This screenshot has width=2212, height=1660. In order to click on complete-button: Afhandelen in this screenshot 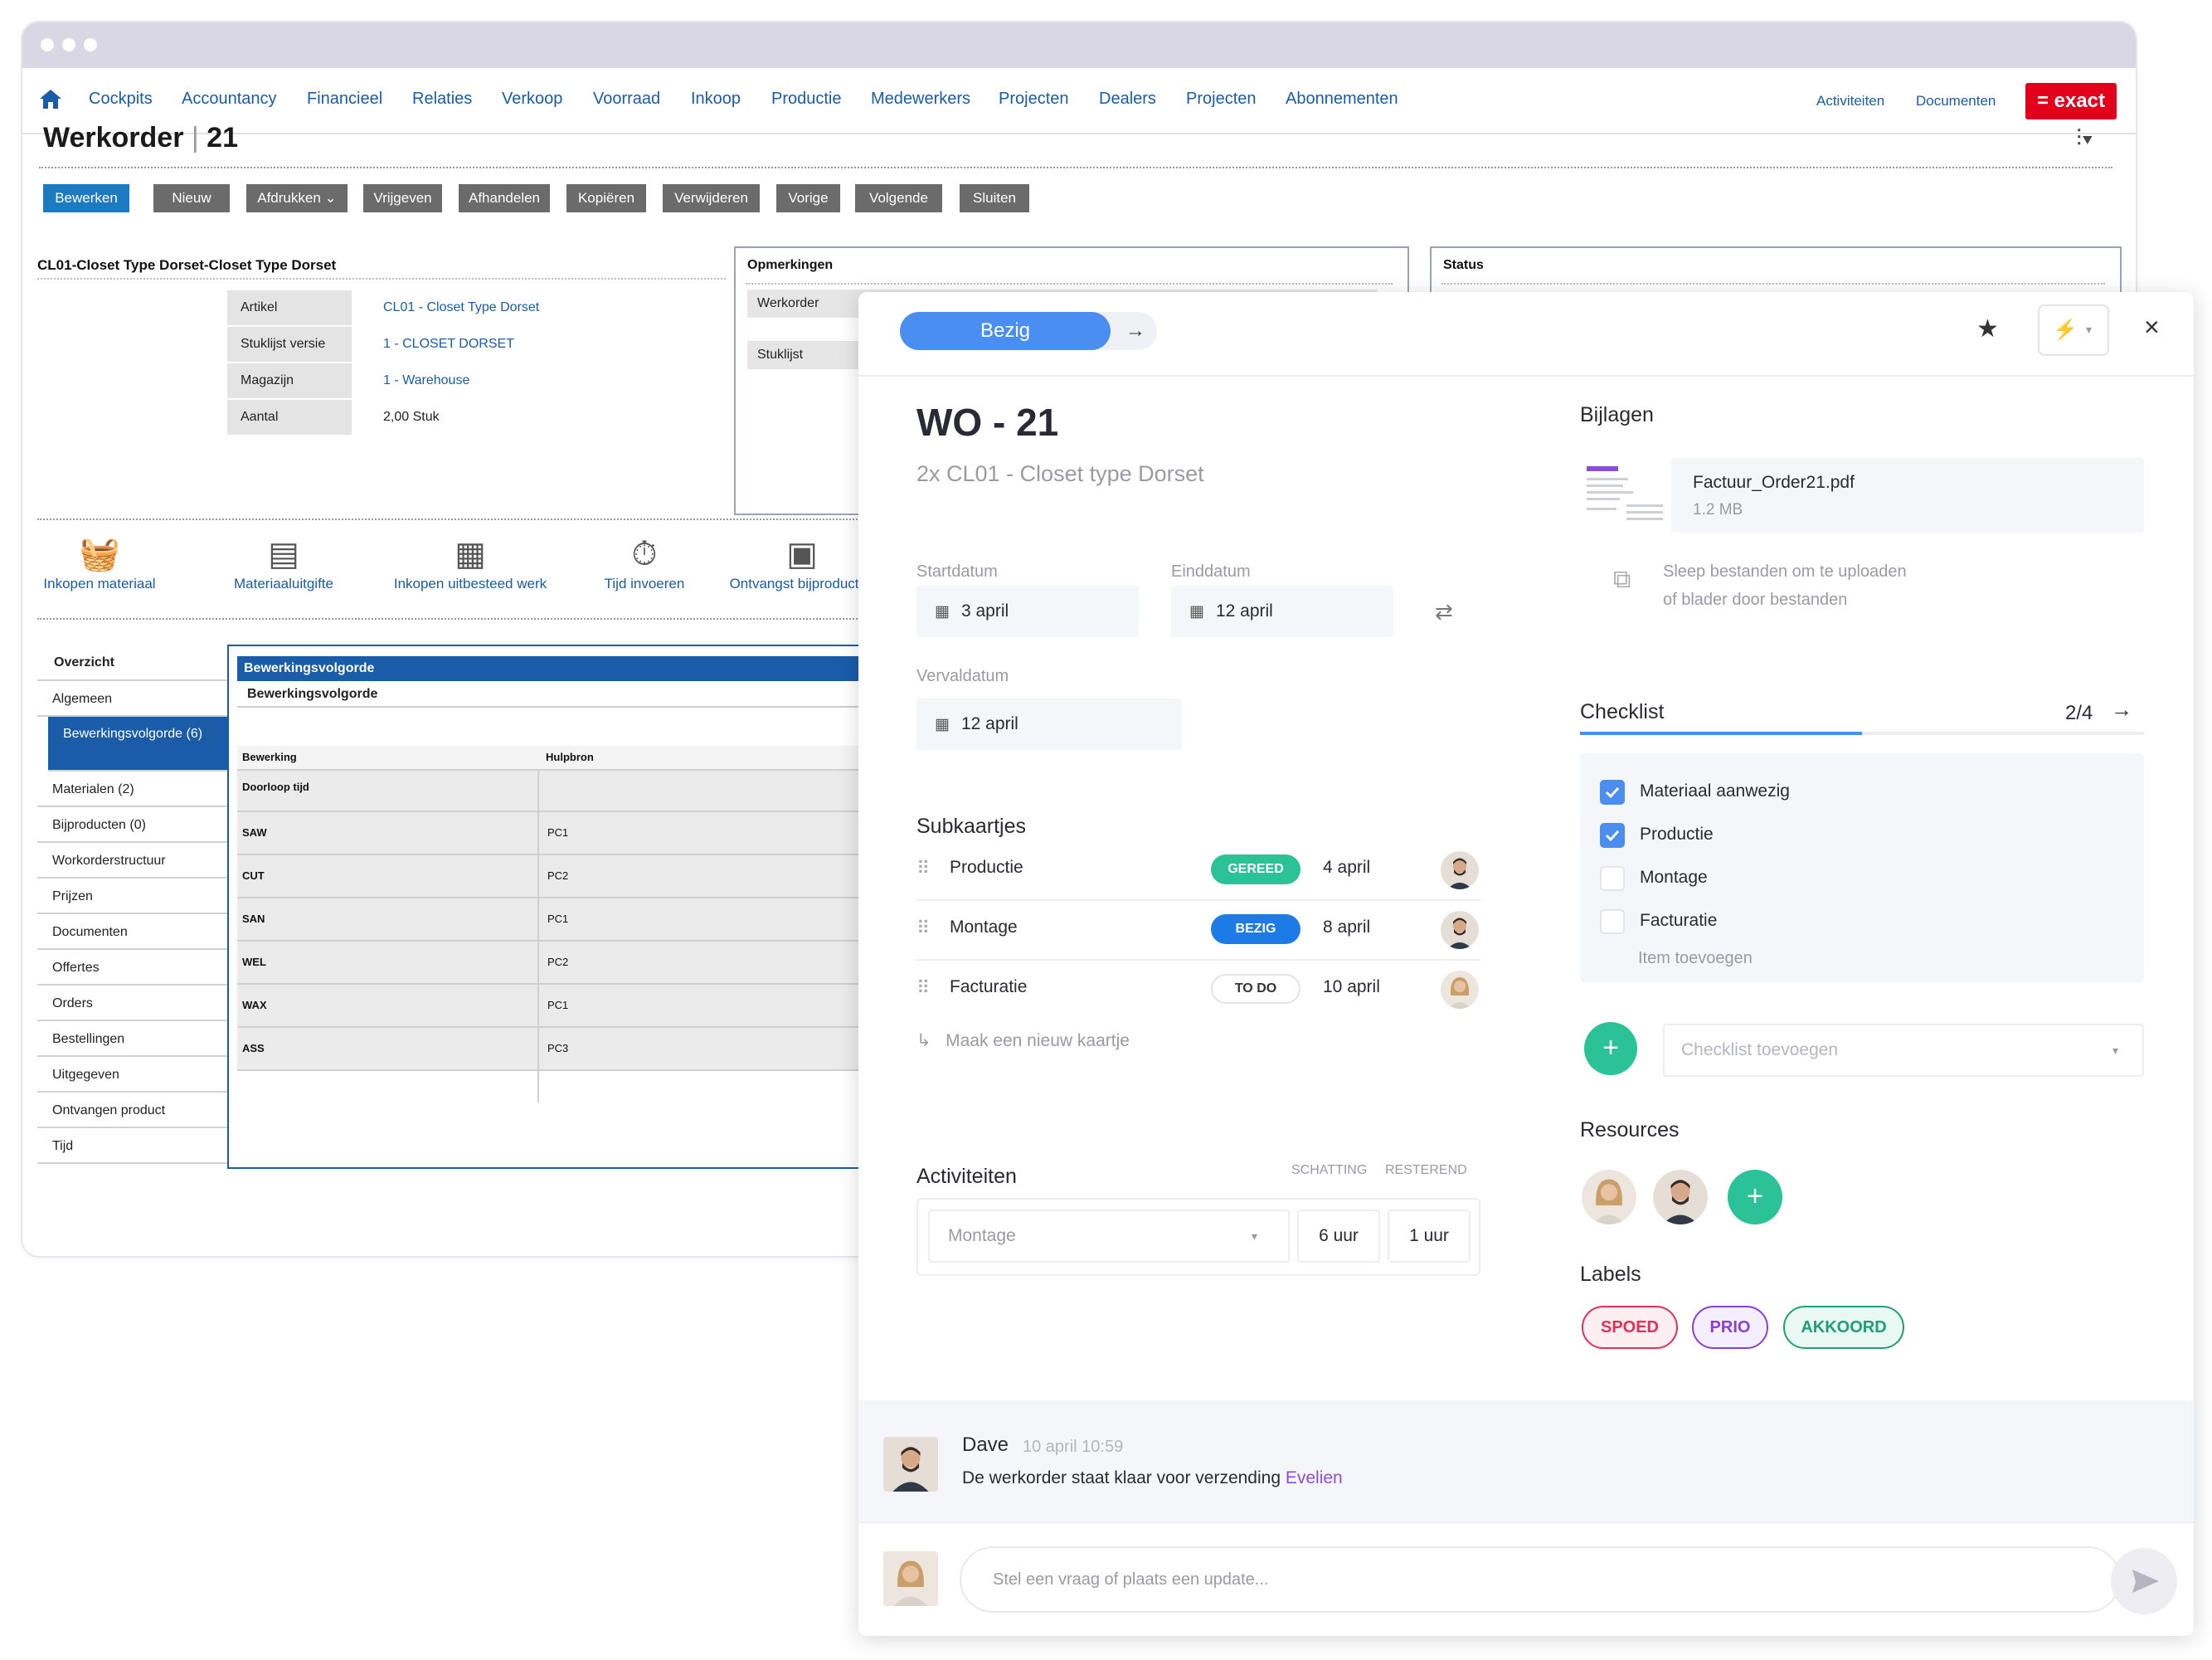, I will do `click(504, 198)`.